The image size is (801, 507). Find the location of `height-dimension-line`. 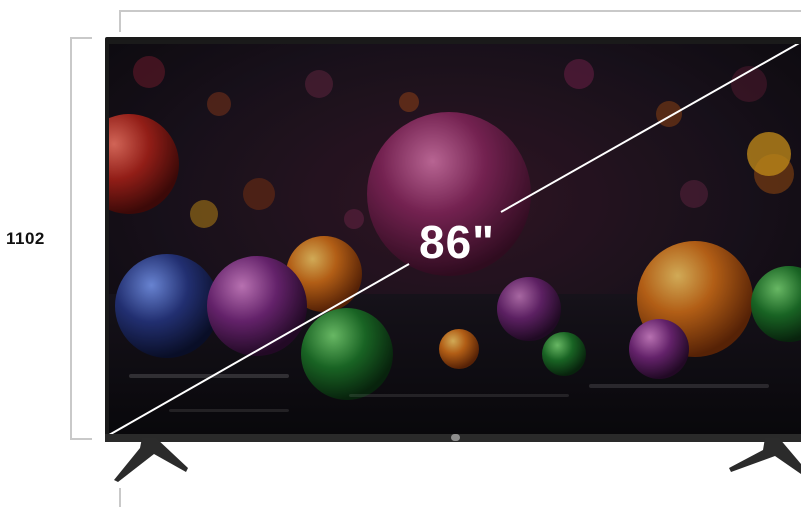

height-dimension-line is located at coordinates (71, 238).